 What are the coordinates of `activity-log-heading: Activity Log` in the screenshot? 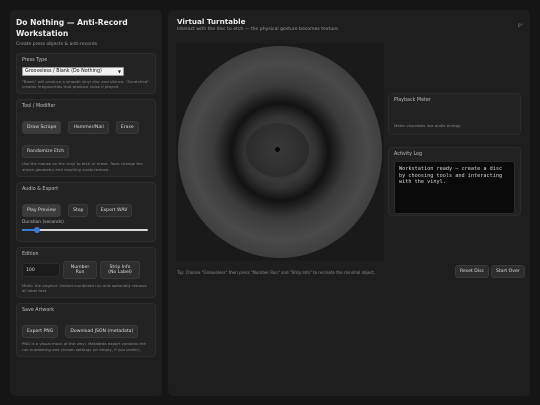 It's located at (408, 154).